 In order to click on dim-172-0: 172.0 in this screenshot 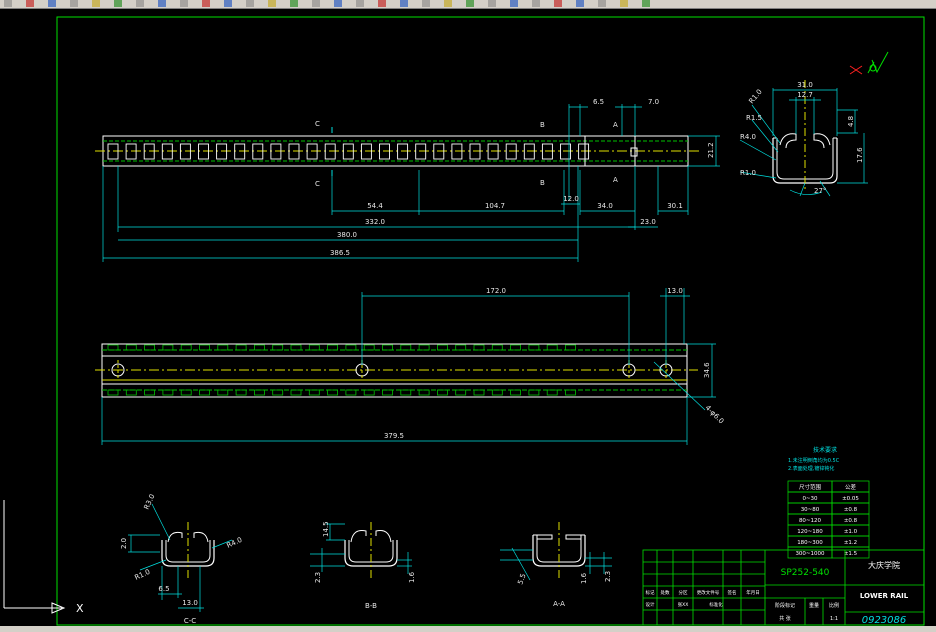, I will do `click(496, 291)`.